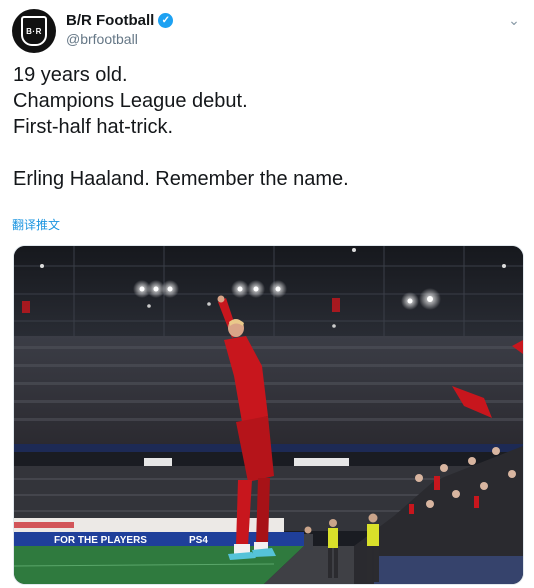 The image size is (534, 588). Describe the element at coordinates (93, 127) in the screenshot. I see `tweet-line: First-half hat-trick.` at that location.